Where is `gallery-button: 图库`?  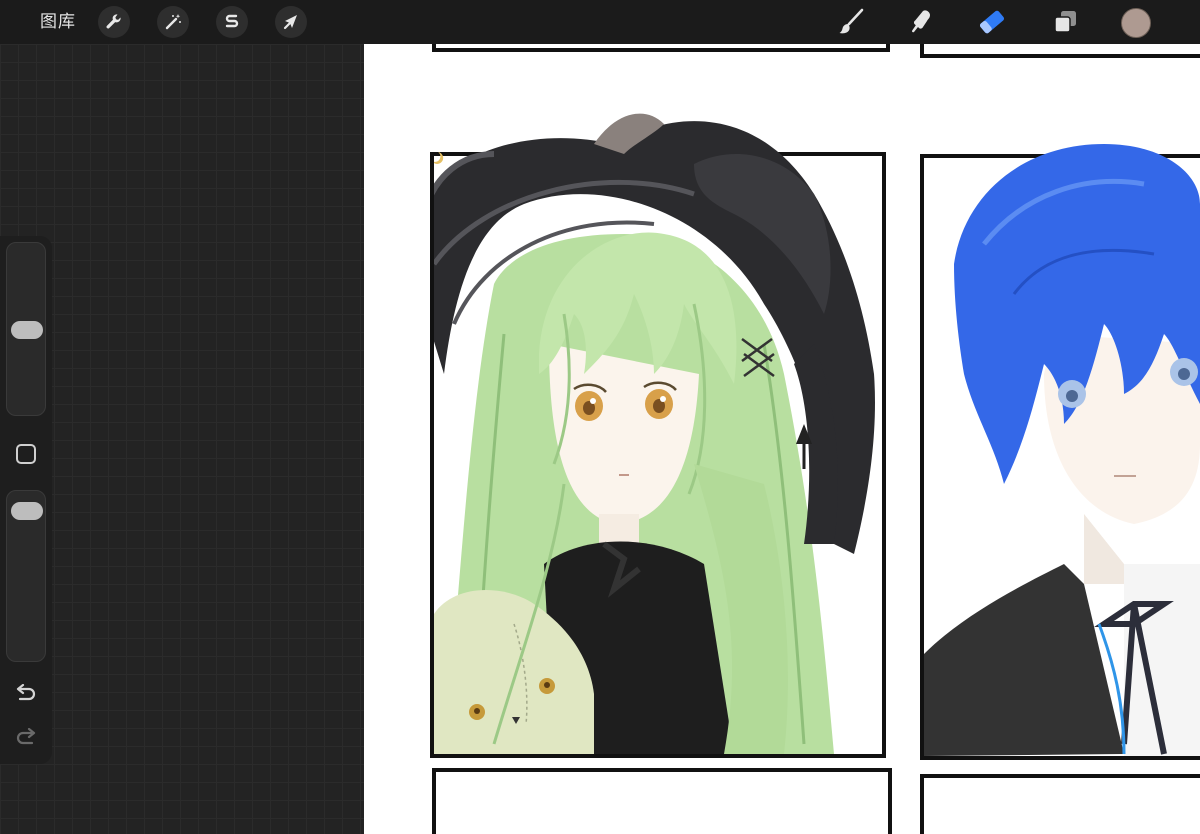 gallery-button: 图库 is located at coordinates (58, 22).